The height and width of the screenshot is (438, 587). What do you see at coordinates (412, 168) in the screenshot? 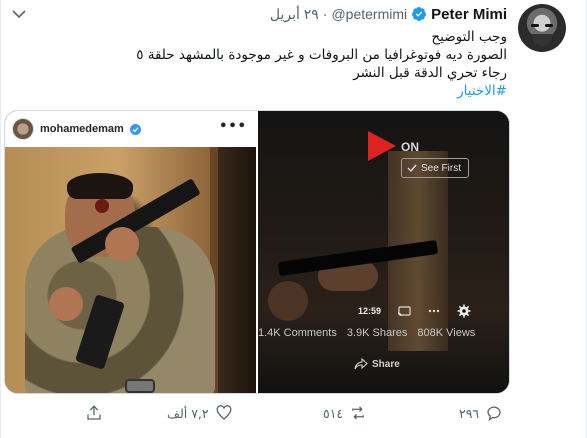
I see `check-icon` at bounding box center [412, 168].